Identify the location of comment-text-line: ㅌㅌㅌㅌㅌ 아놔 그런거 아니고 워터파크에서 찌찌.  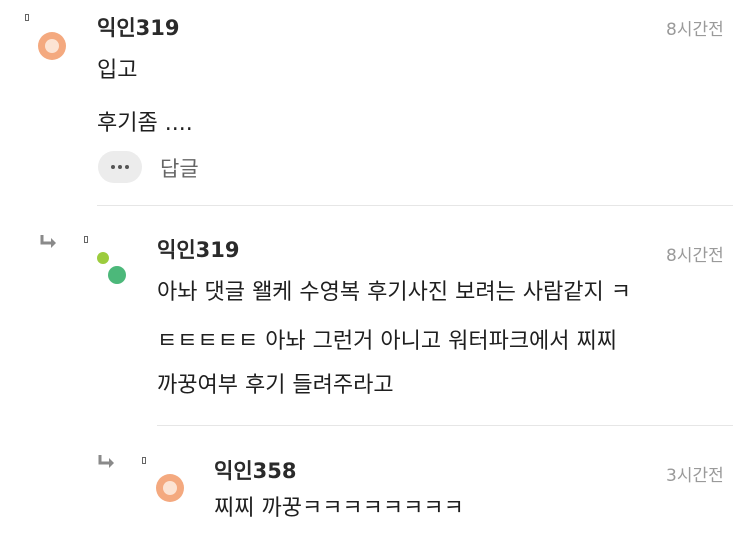
(387, 341).